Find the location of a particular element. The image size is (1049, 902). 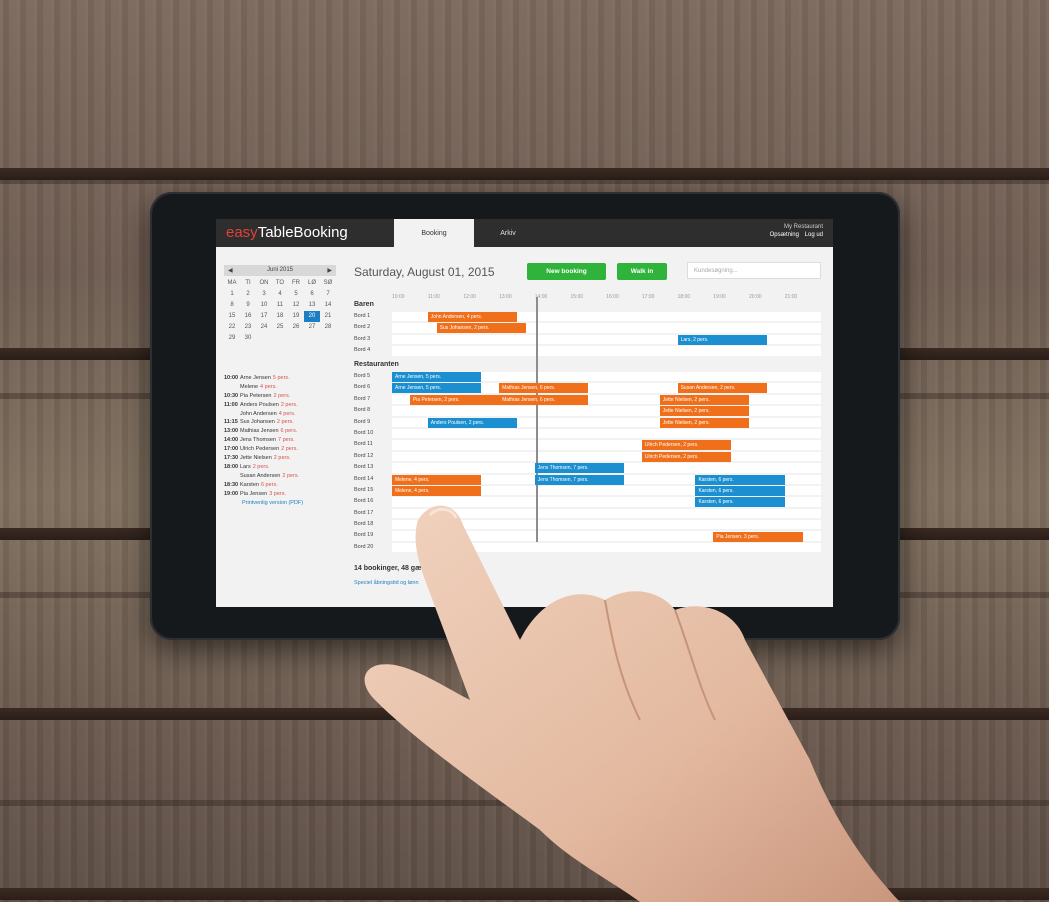

calendar-day: 8 is located at coordinates (232, 305).